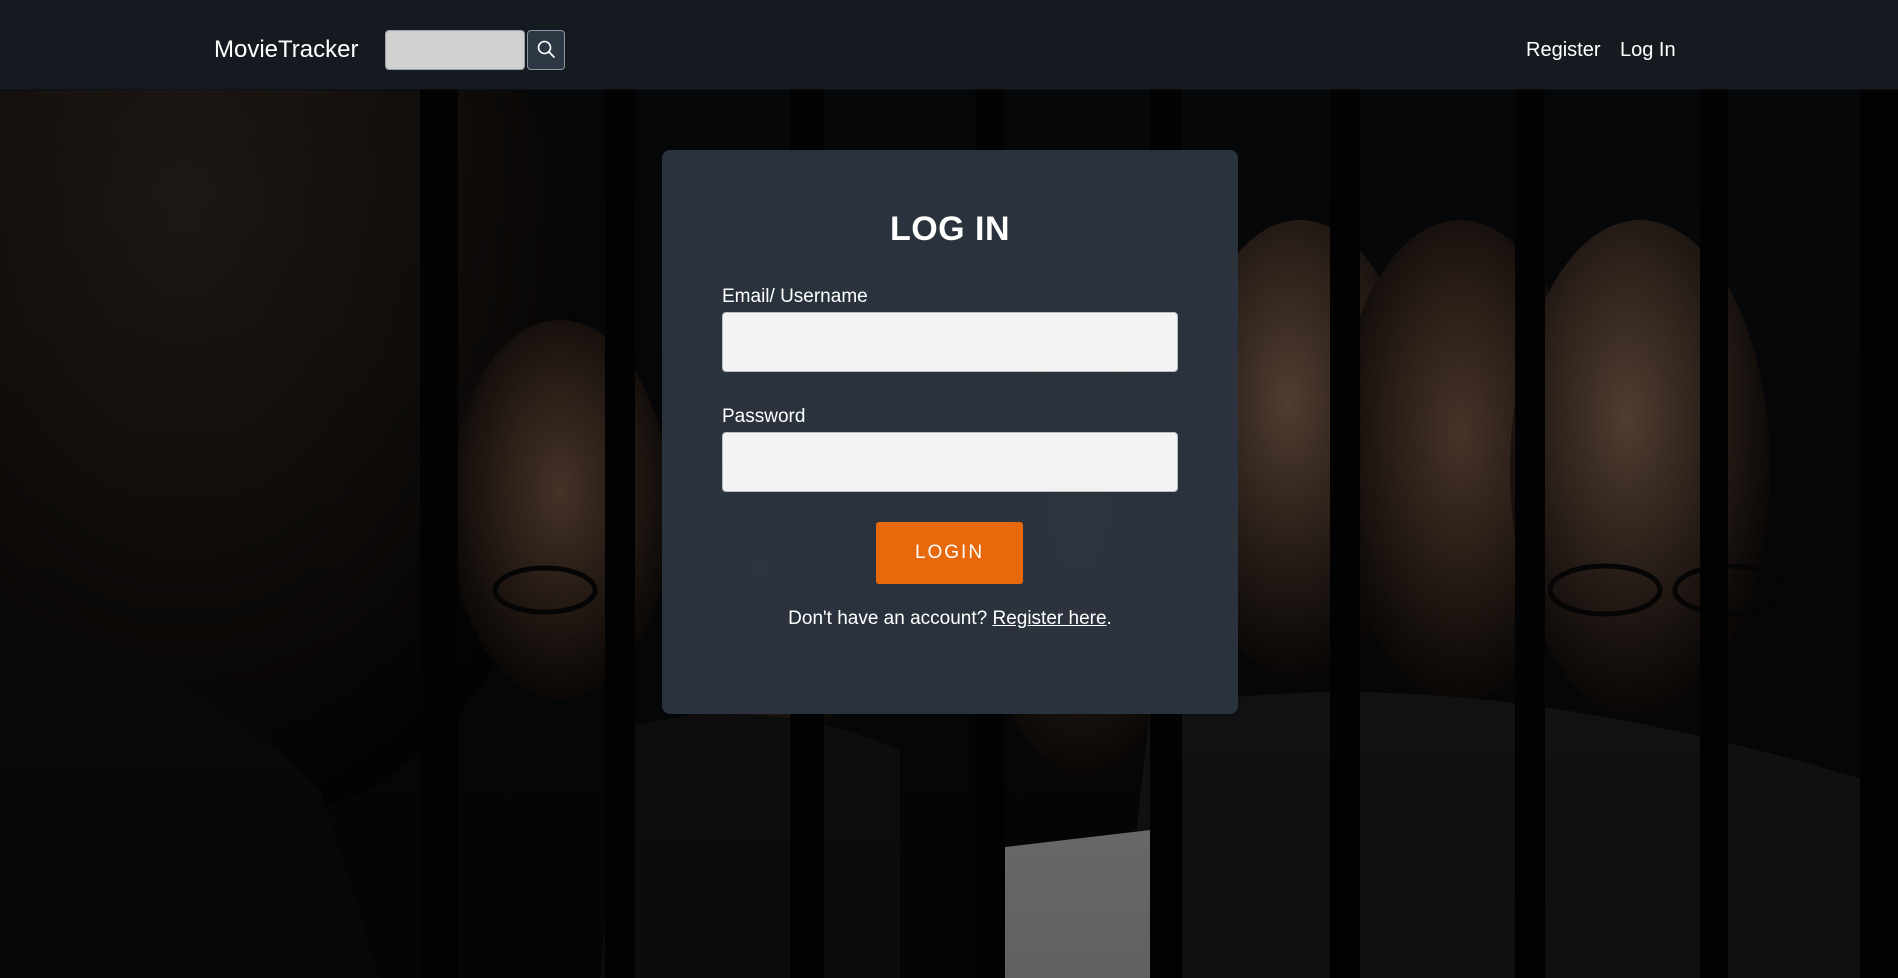  What do you see at coordinates (888, 618) in the screenshot?
I see `register-prompt-text: Don't have an account?` at bounding box center [888, 618].